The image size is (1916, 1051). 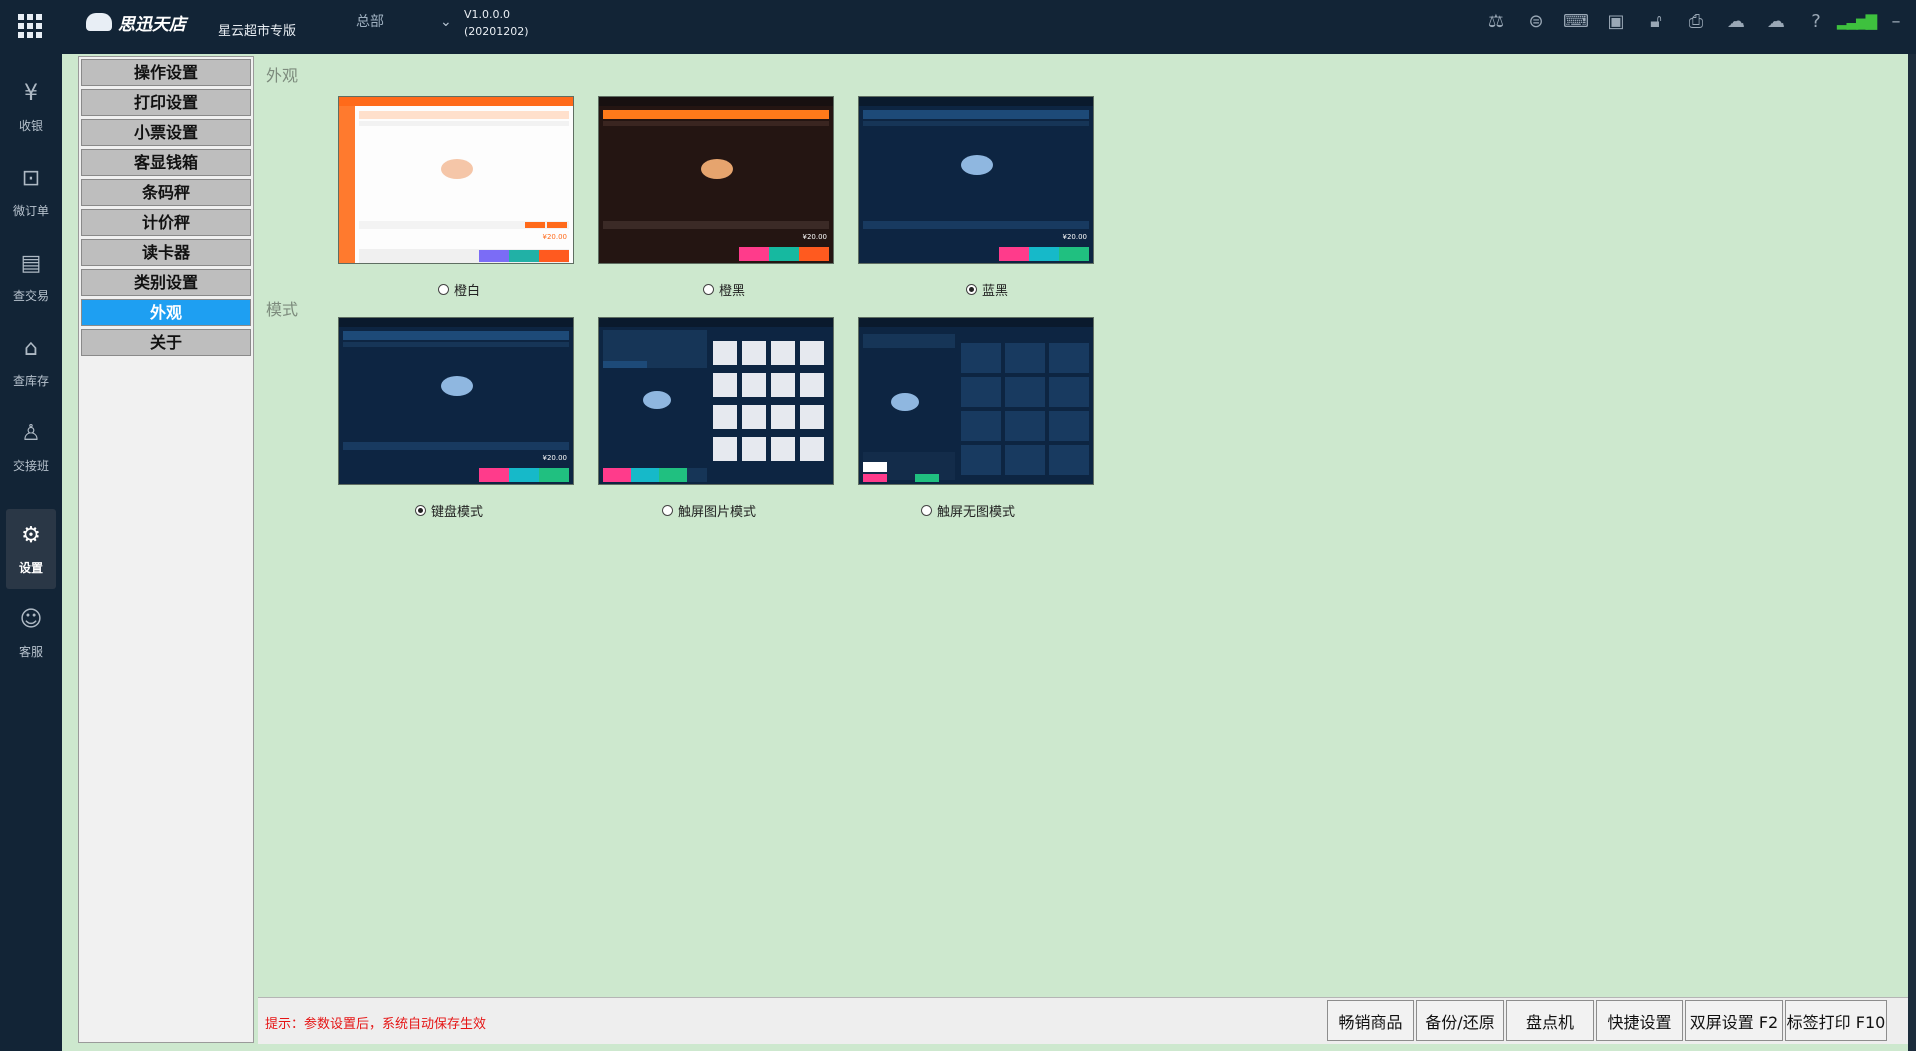 I want to click on mode-touch-noimage-option: 触屏无图模式, so click(x=968, y=510).